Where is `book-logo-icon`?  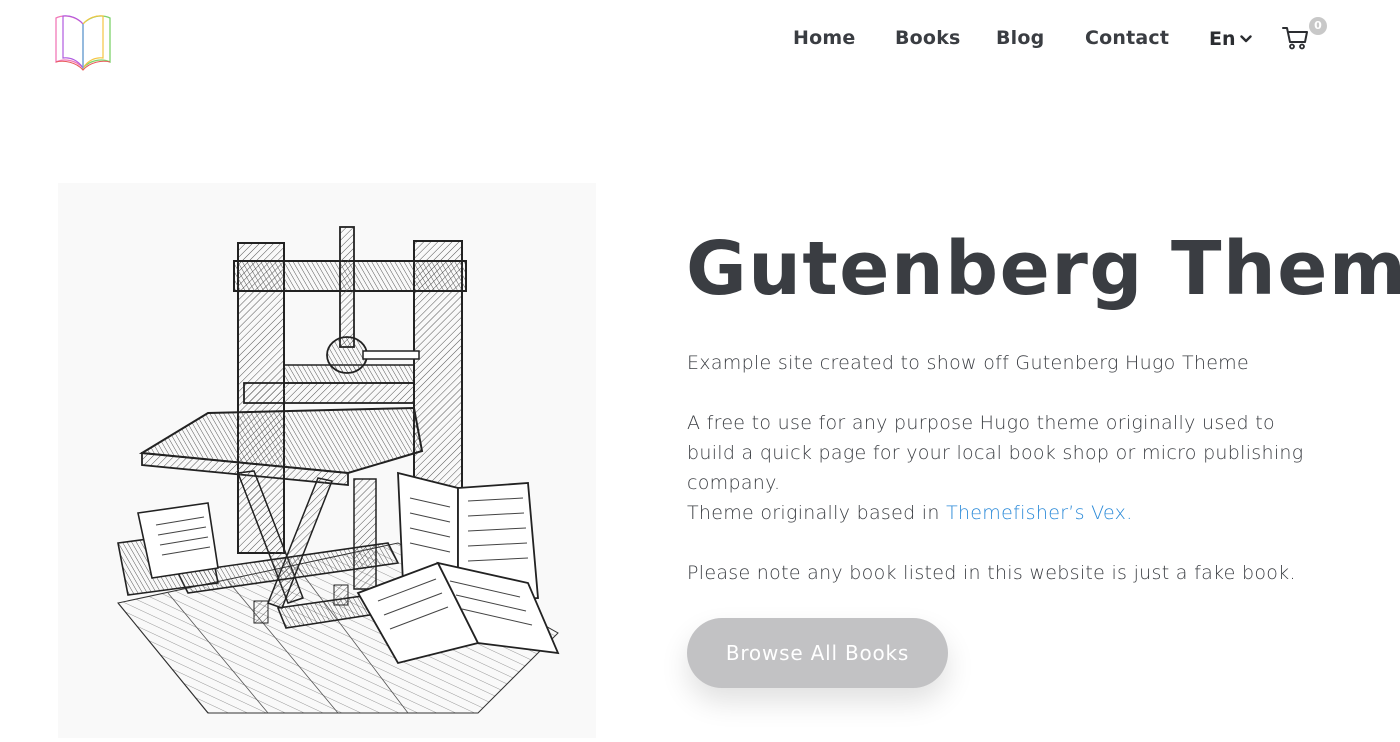
book-logo-icon is located at coordinates (83, 43).